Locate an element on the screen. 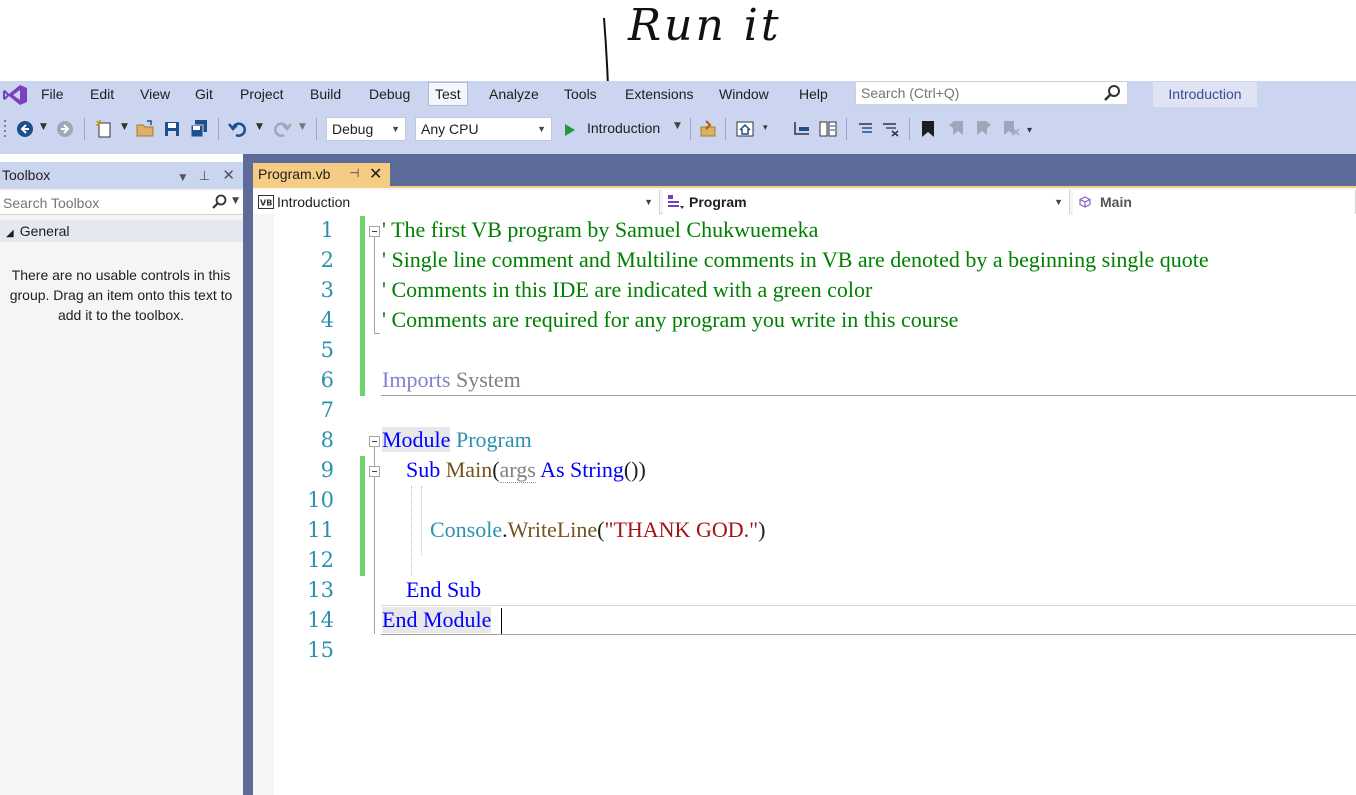 The width and height of the screenshot is (1356, 795). toolbox-search-bar: ▼ is located at coordinates (121, 203).